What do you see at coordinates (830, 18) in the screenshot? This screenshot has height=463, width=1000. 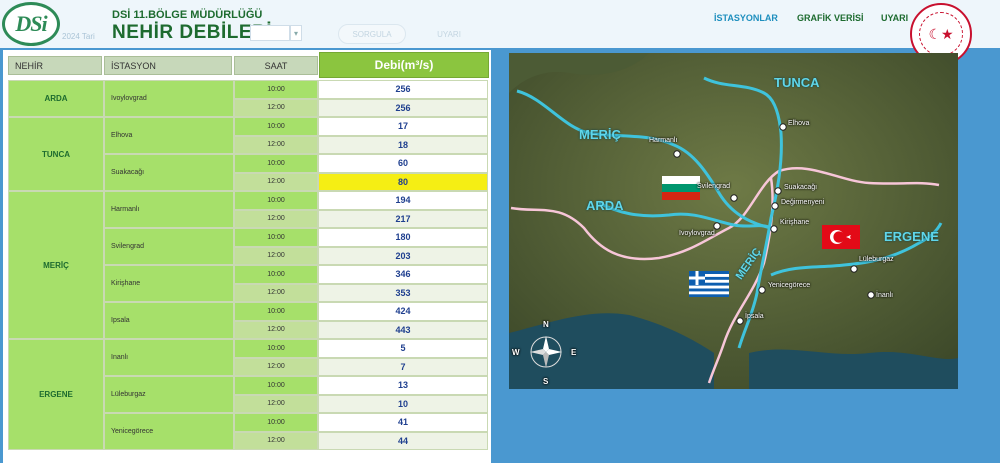 I see `nav-chart-data: GRAFİK VERİSİ` at bounding box center [830, 18].